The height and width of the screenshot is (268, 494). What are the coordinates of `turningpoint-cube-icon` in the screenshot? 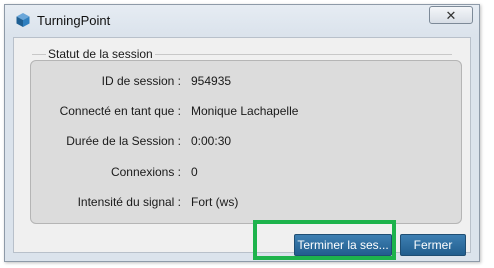 It's located at (23, 20).